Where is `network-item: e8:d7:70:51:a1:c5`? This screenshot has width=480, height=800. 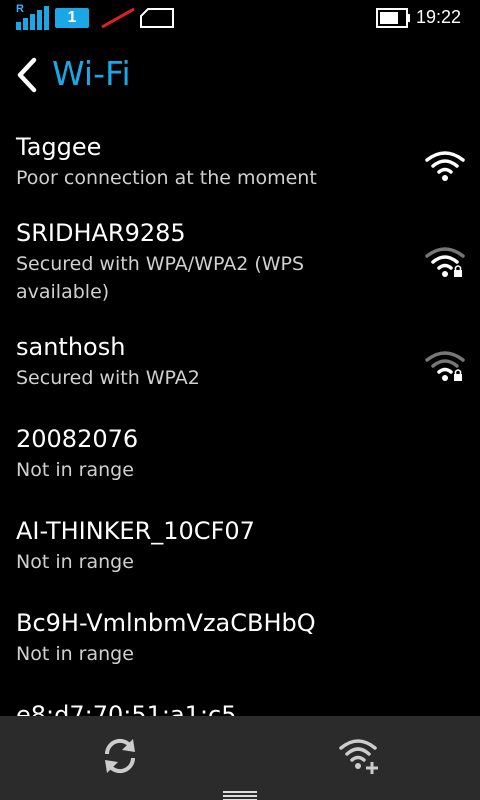
network-item: e8:d7:70:51:a1:c5 is located at coordinates (240, 707).